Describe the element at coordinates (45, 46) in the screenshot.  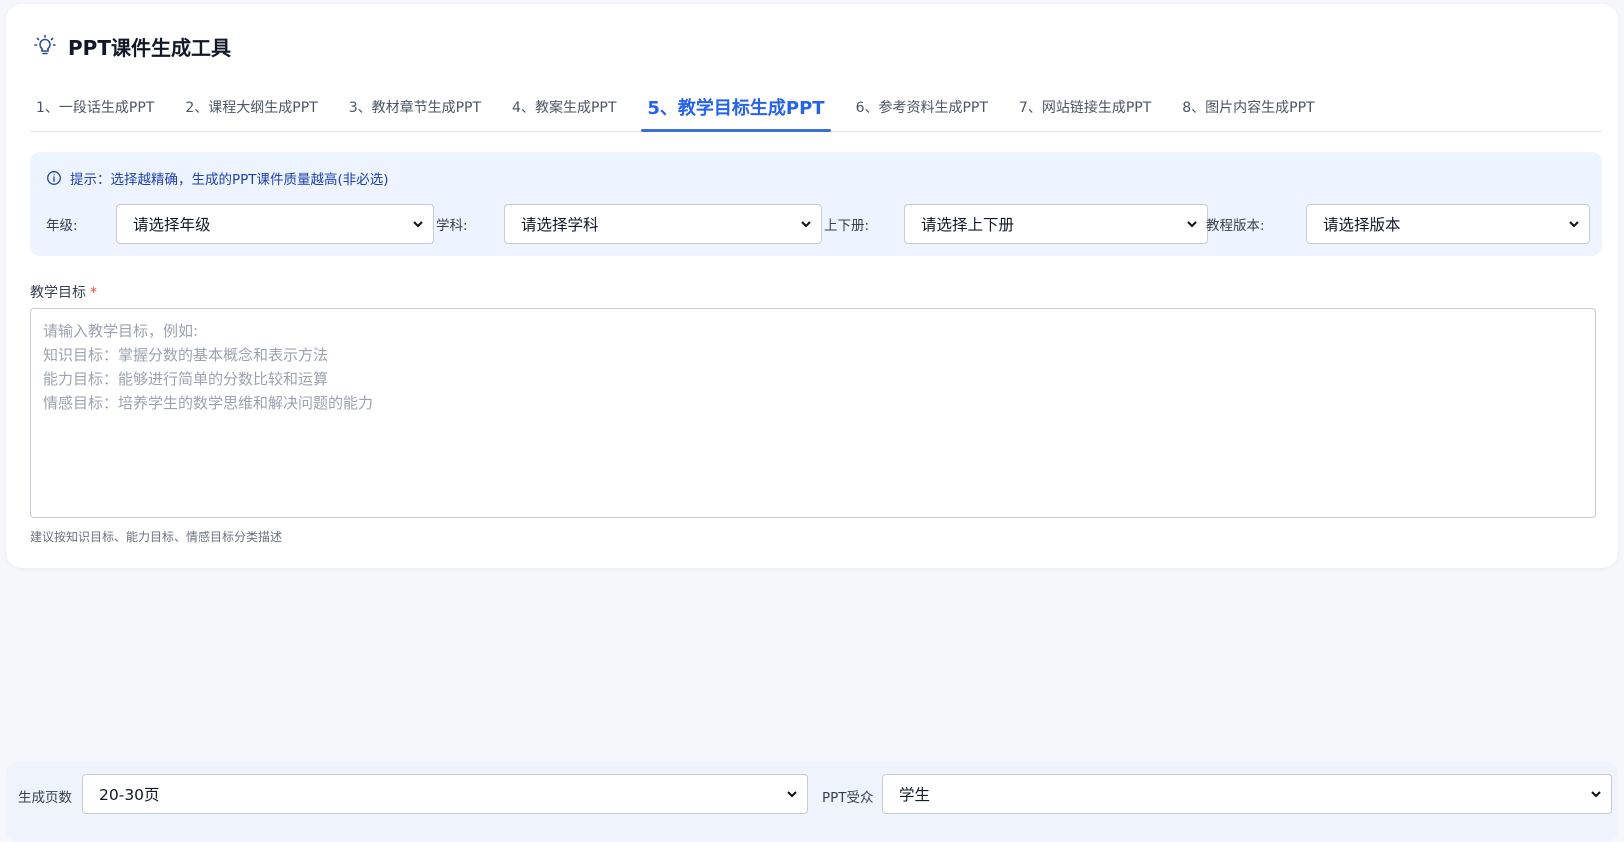
I see `lightbulb-icon` at that location.